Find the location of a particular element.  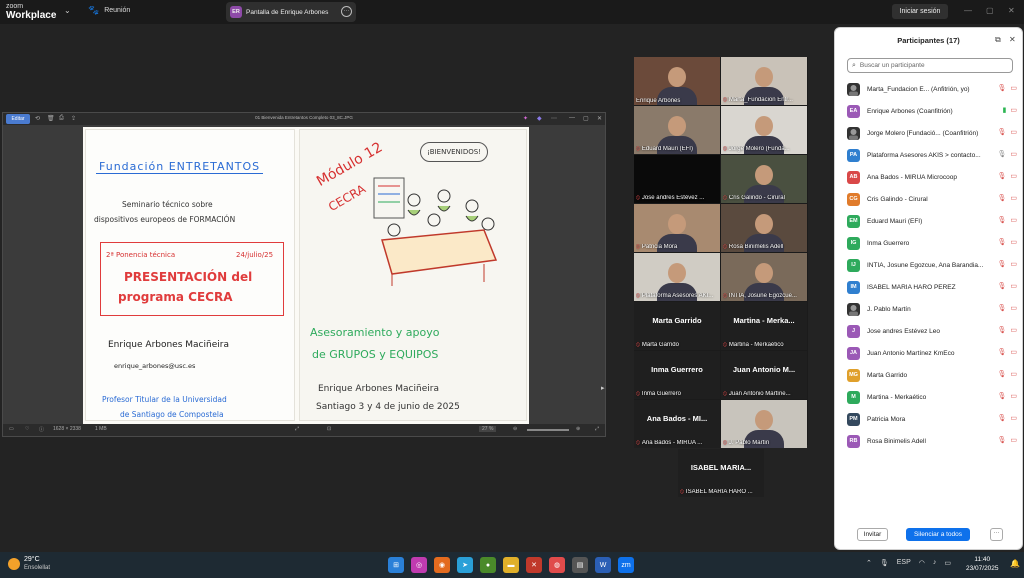

copilot-icon: ✦ is located at coordinates (525, 118).